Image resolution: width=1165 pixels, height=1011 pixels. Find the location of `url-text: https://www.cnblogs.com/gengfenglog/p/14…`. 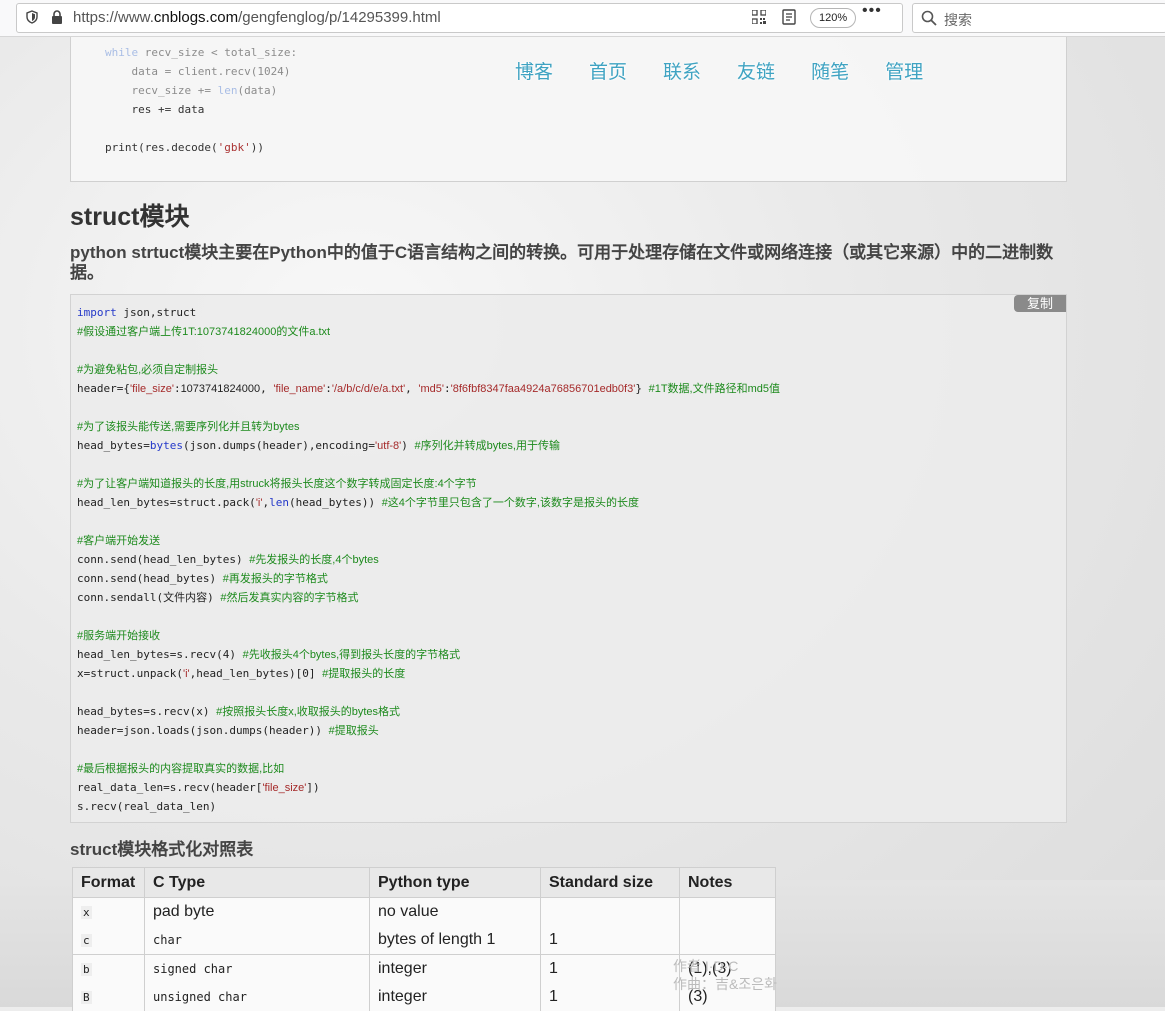

url-text: https://www.cnblogs.com/gengfenglog/p/14… is located at coordinates (257, 17).